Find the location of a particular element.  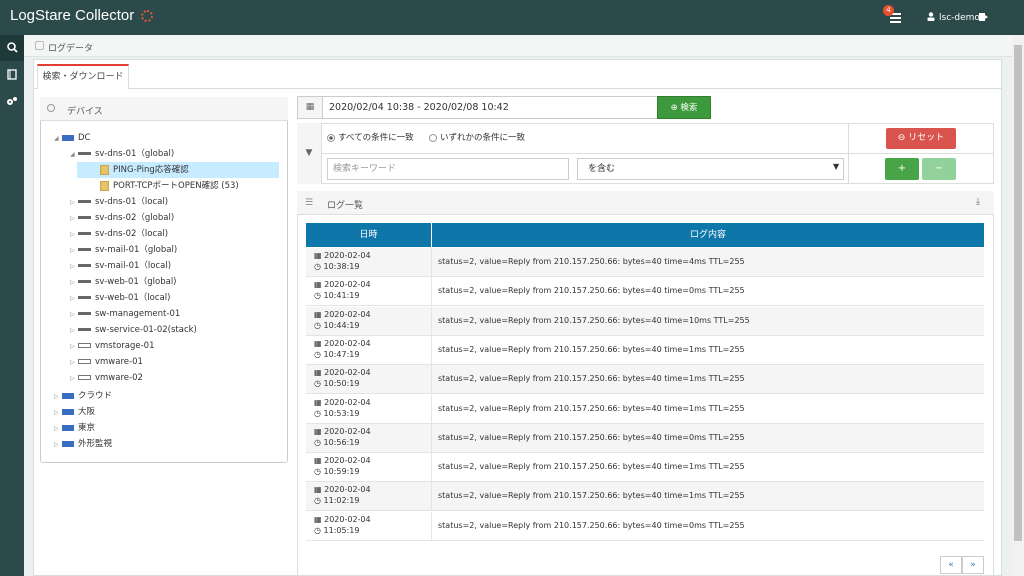

tree-node-device: ▷ sw-management-01 is located at coordinates (125, 314).